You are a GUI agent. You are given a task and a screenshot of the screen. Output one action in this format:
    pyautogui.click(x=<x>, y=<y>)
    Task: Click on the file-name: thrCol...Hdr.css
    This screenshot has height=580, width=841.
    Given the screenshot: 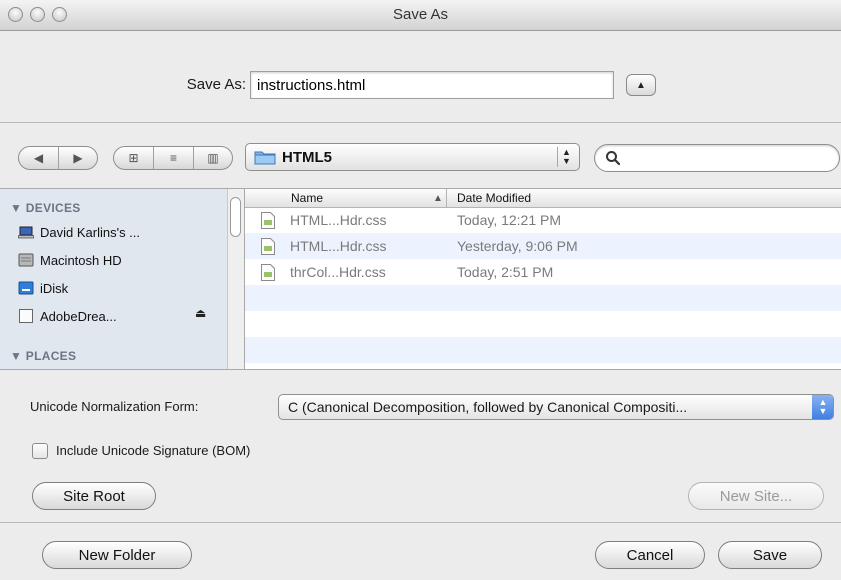 What is the action you would take?
    pyautogui.click(x=338, y=272)
    